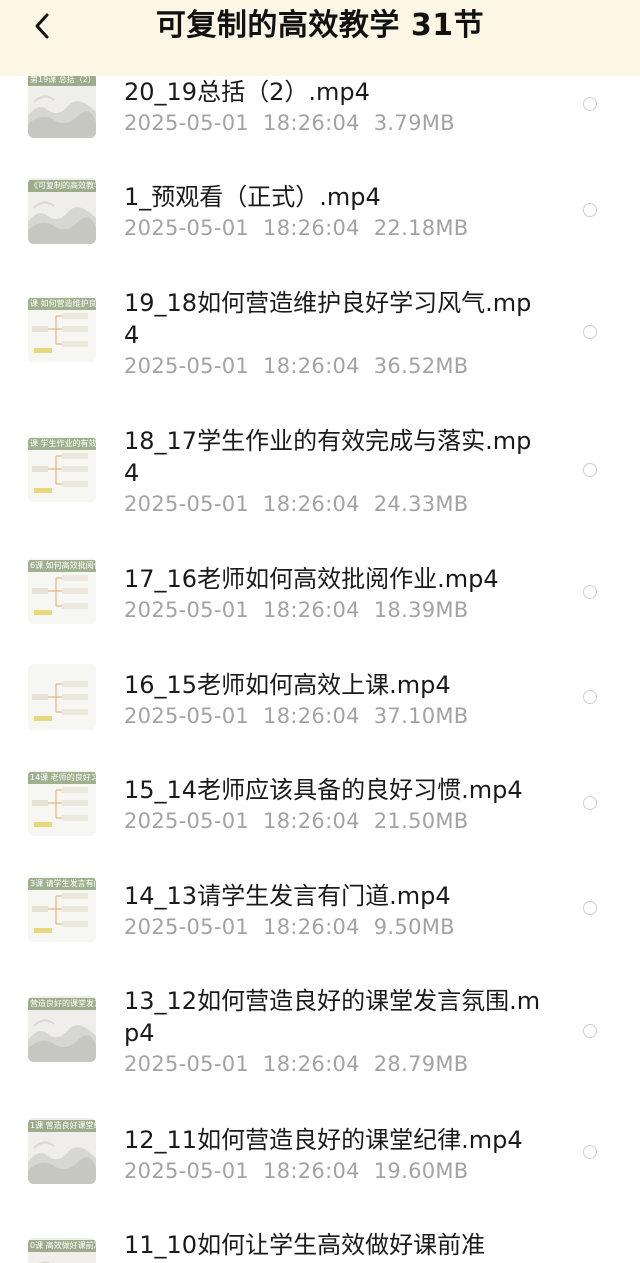  What do you see at coordinates (323, 1140) in the screenshot?
I see `file-name: 12_11如何营造良好的课堂纪律.mp4` at bounding box center [323, 1140].